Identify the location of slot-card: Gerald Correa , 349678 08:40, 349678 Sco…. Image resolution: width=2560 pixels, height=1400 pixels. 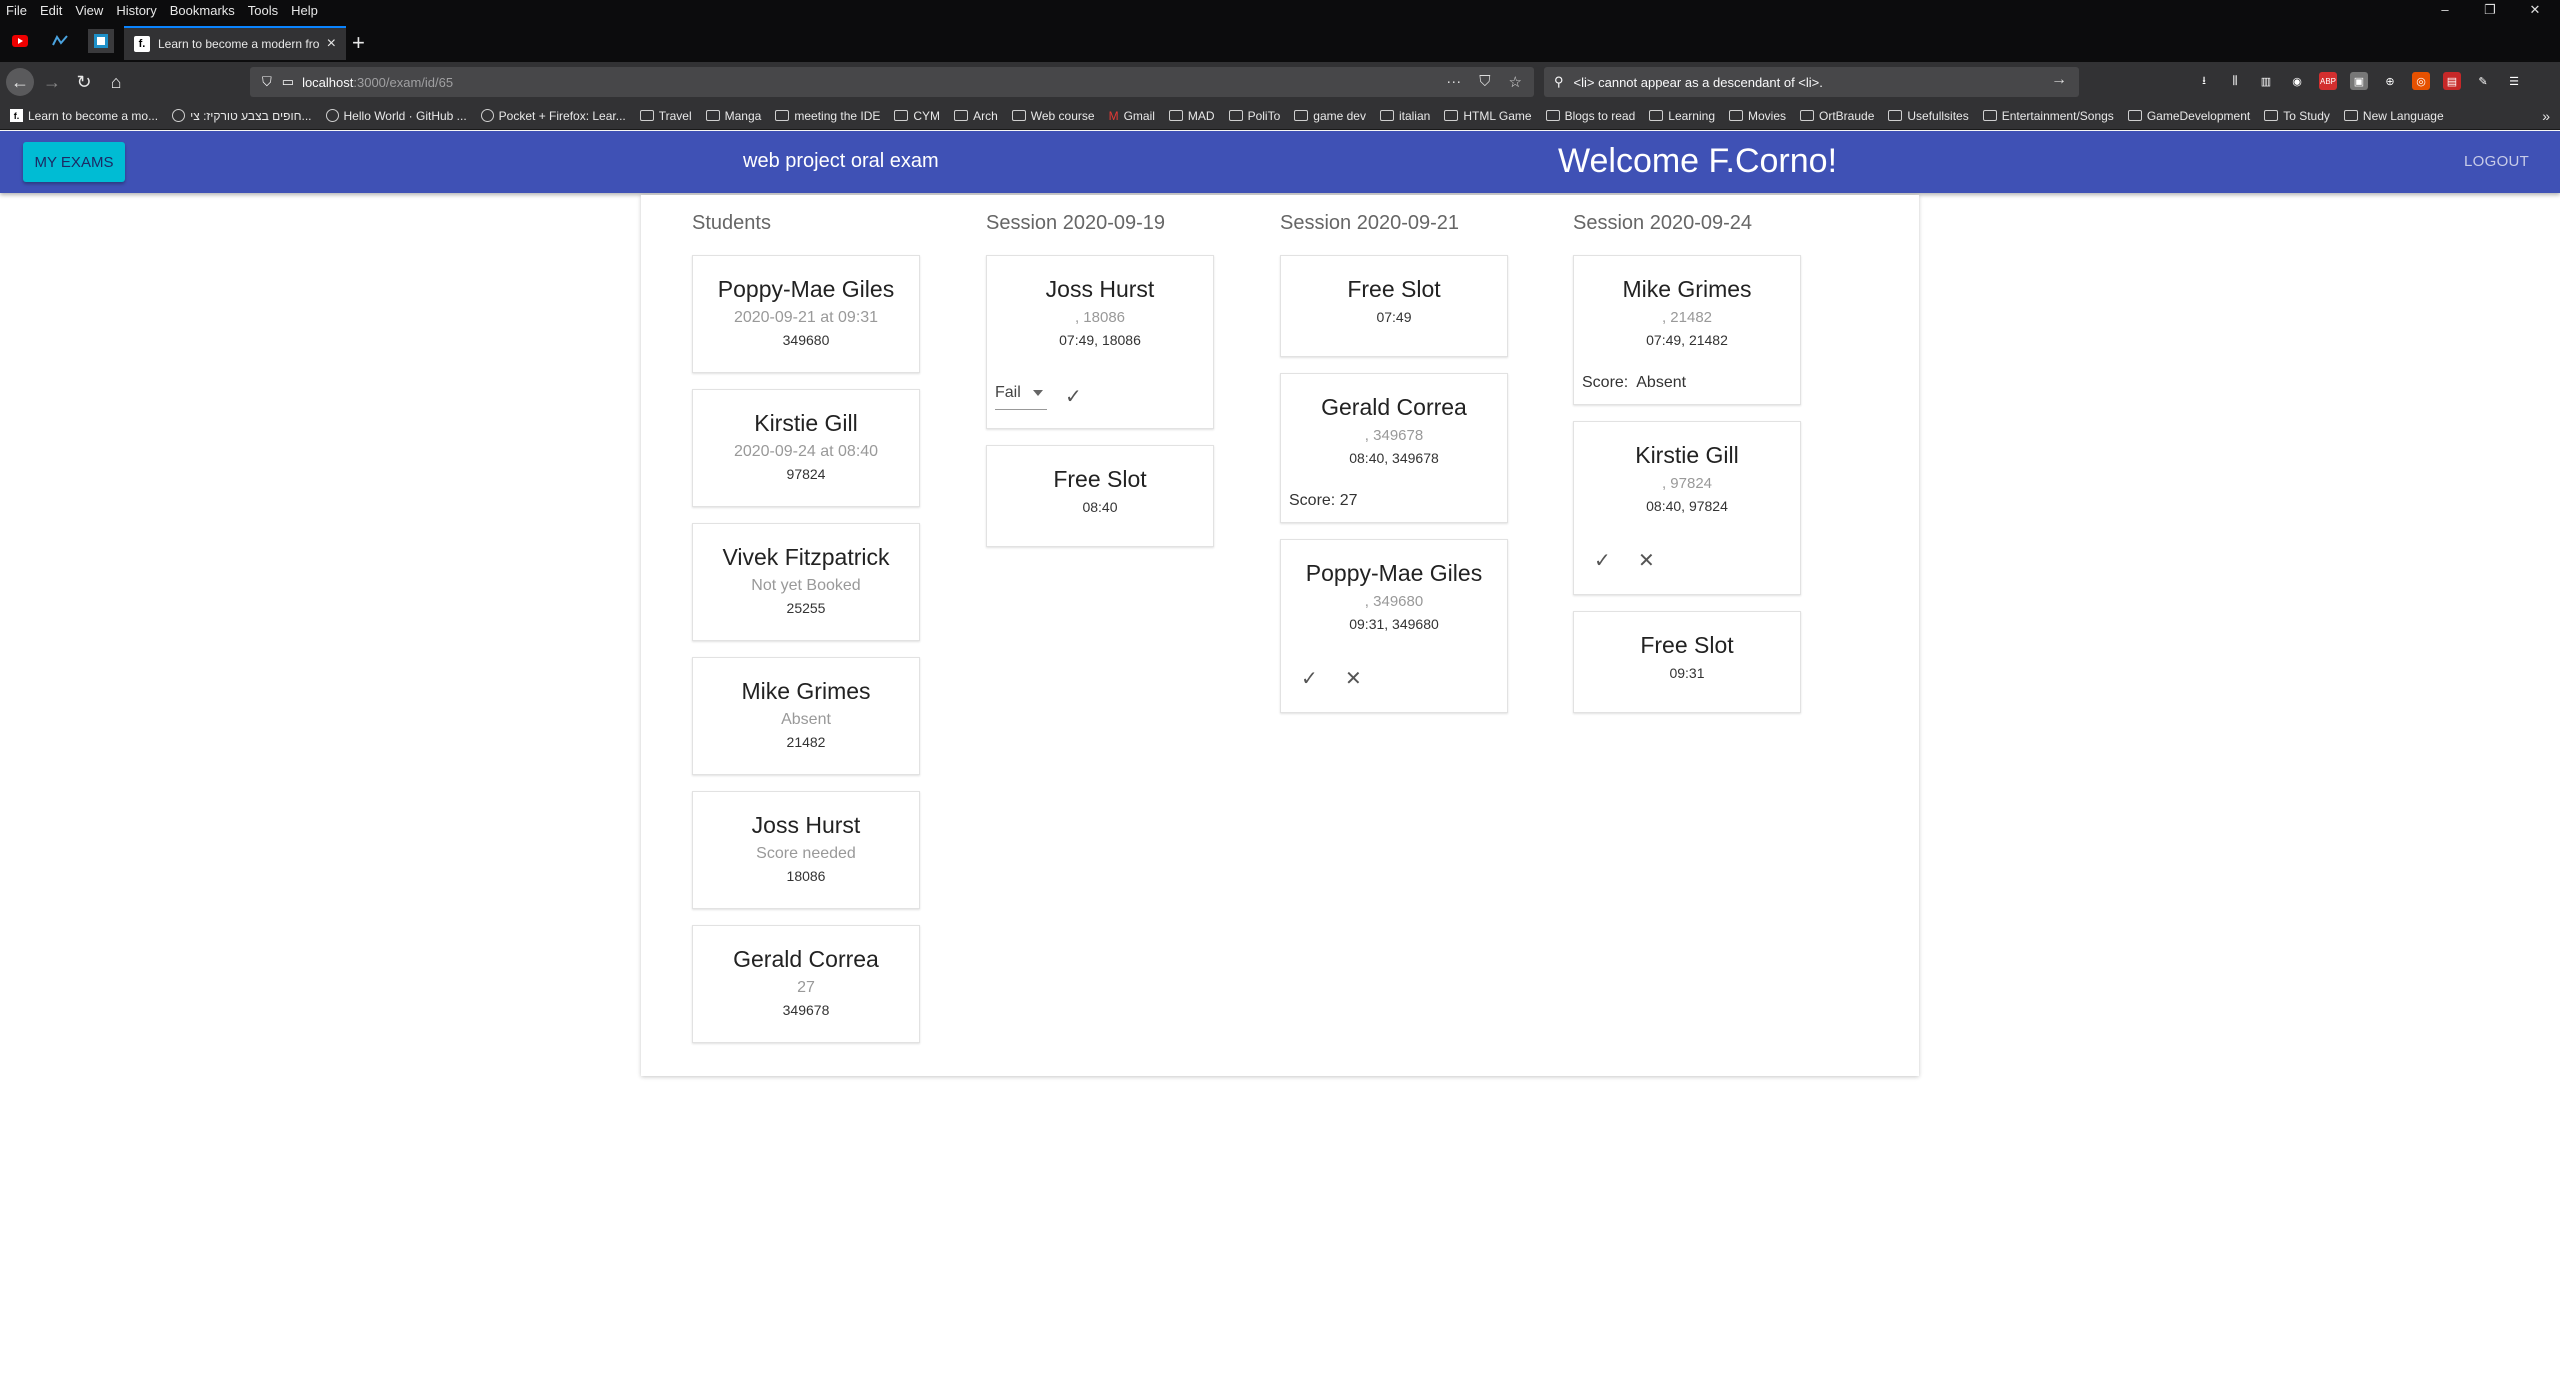
(1394, 448).